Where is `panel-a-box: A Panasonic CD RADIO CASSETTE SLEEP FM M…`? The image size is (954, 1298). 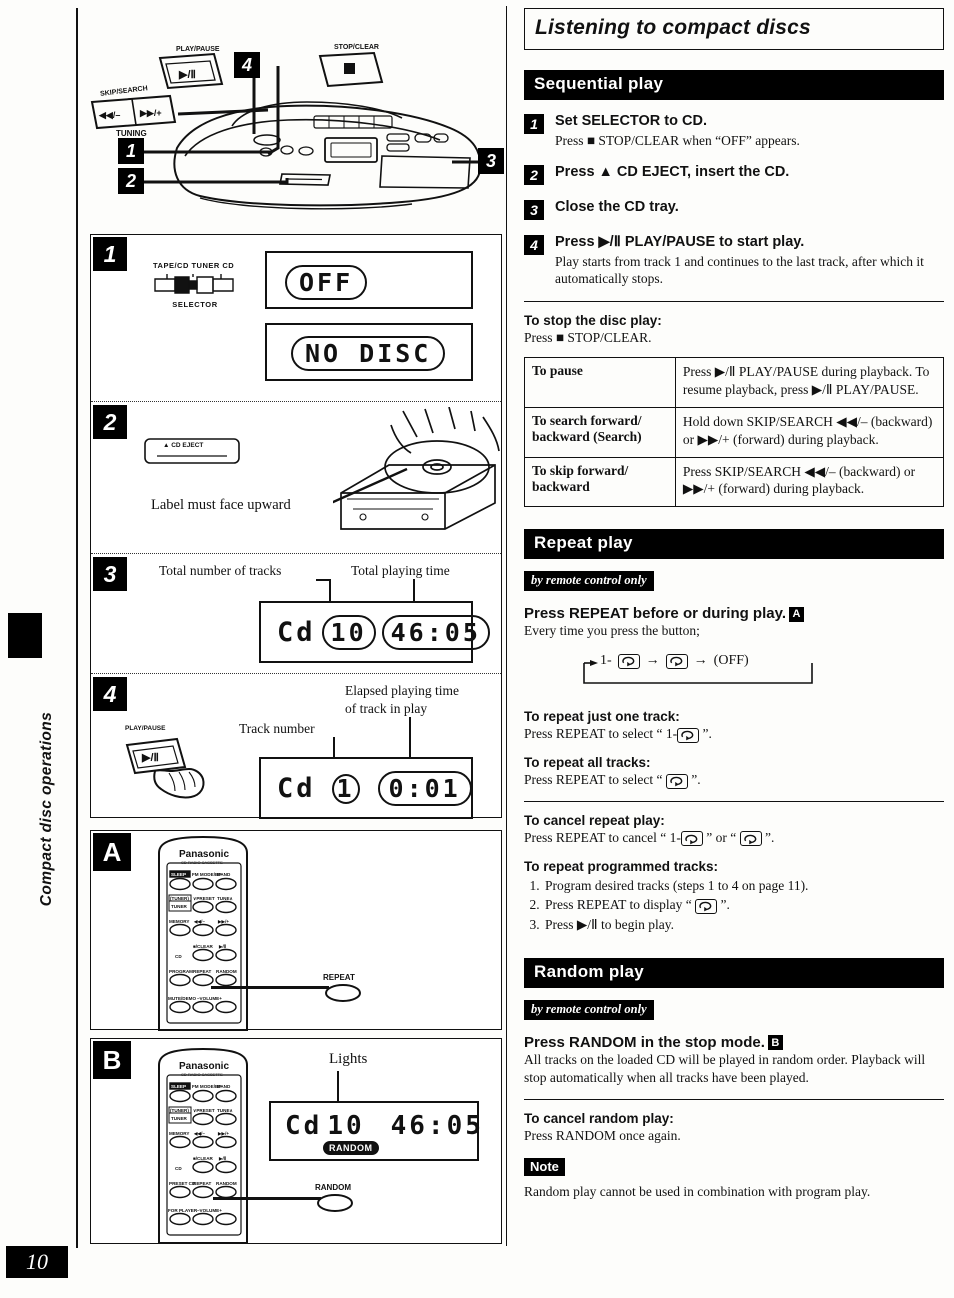
panel-a-box: A Panasonic CD RADIO CASSETTE SLEEP FM M… is located at coordinates (296, 931).